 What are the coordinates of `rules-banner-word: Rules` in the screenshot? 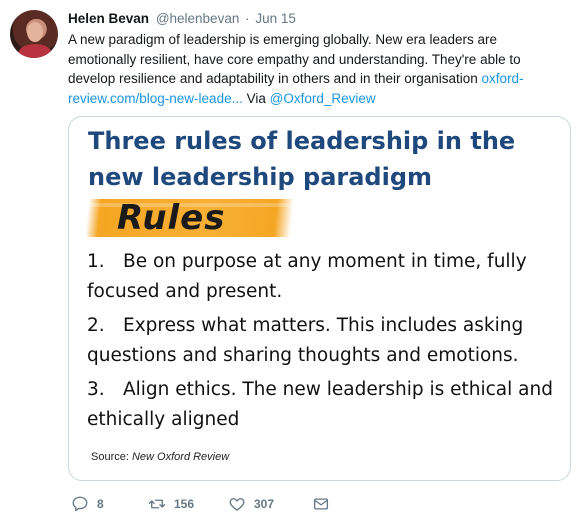 It's located at (171, 218).